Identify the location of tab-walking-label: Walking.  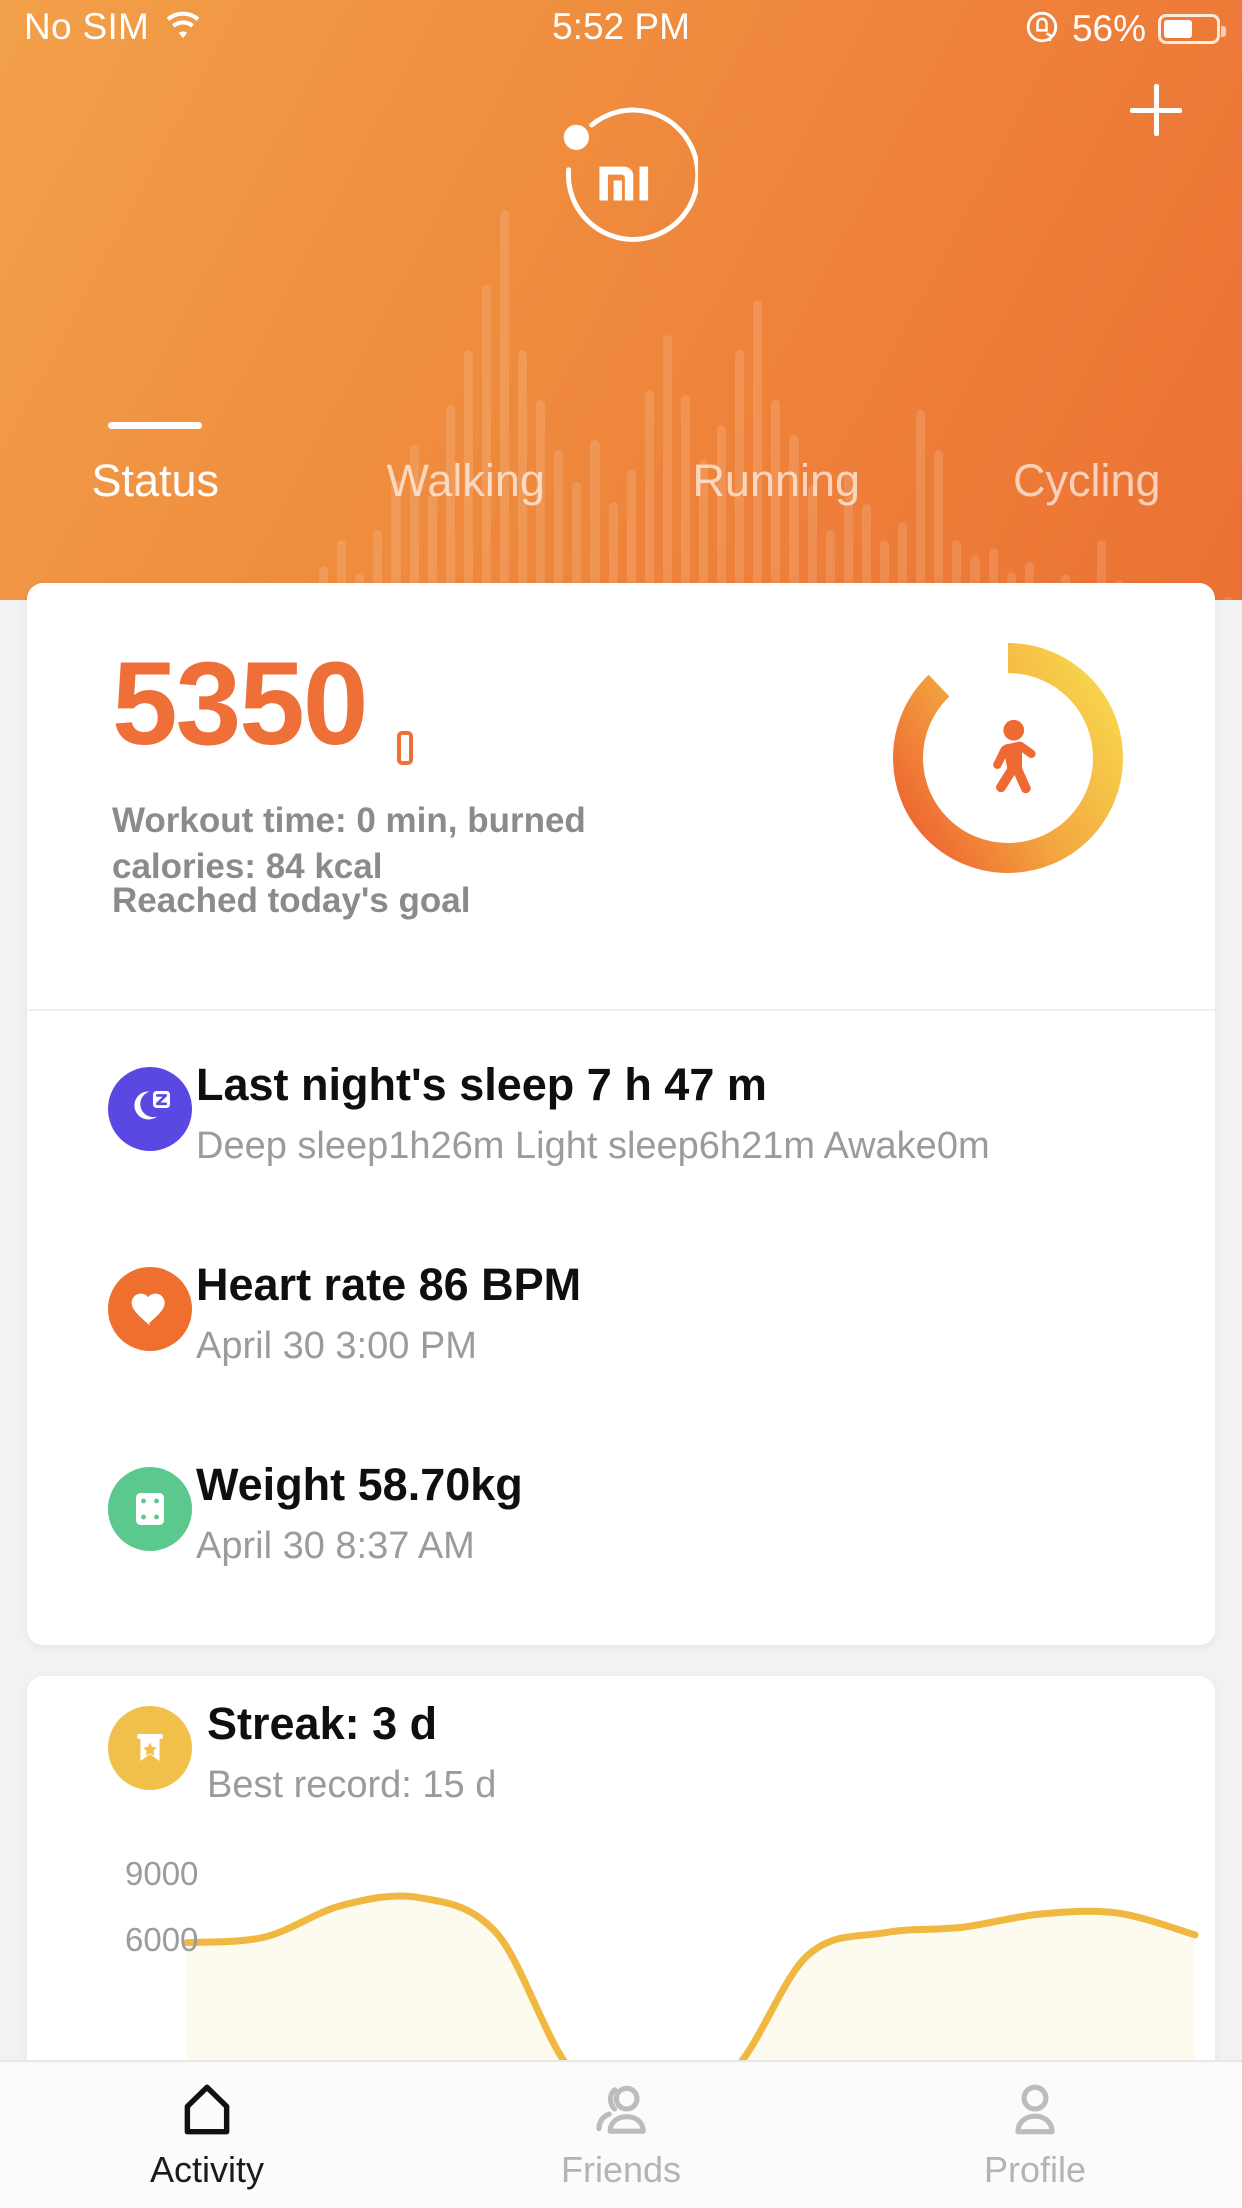
(465, 480).